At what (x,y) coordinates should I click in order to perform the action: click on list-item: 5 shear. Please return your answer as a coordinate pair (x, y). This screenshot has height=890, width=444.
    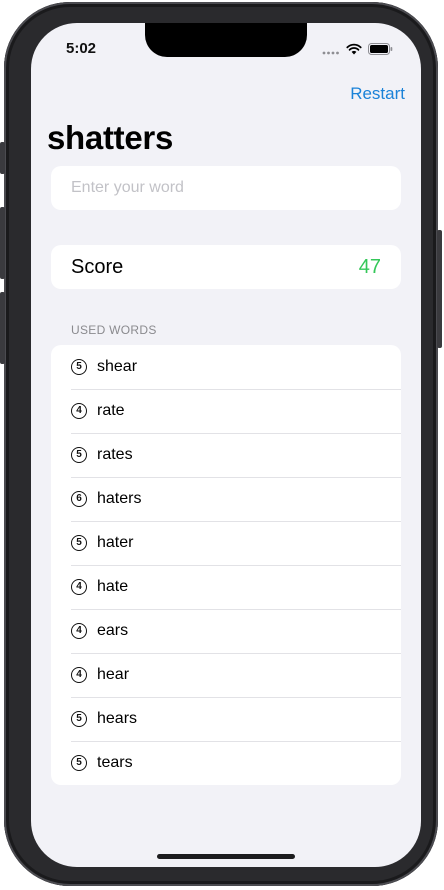
    Looking at the image, I should click on (226, 367).